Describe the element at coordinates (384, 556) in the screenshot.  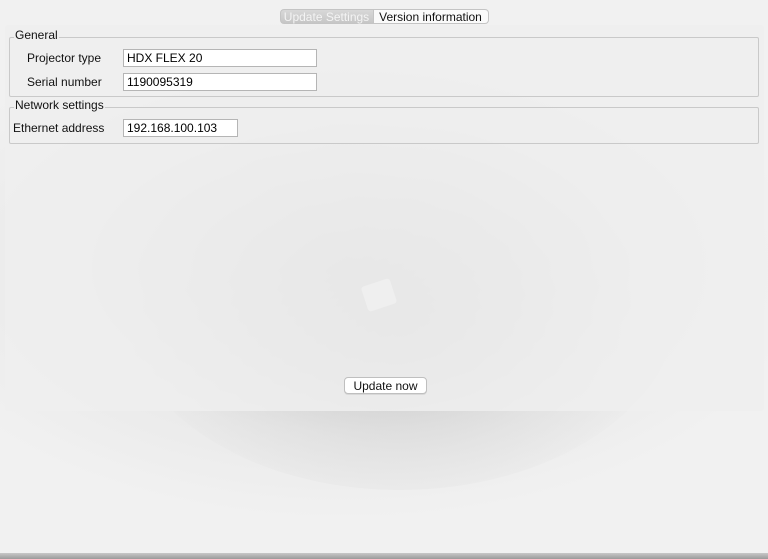
I see `bottom-edge` at that location.